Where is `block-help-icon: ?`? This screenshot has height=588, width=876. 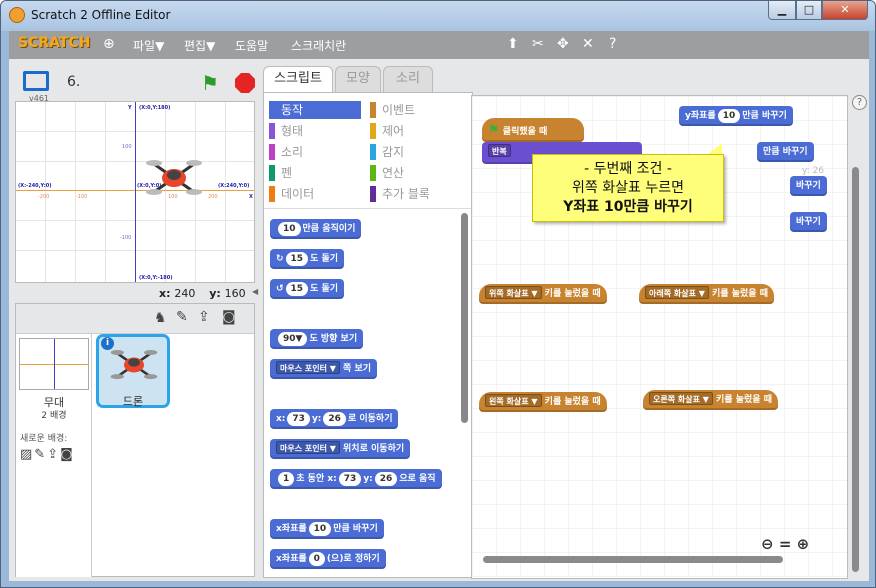 block-help-icon: ? is located at coordinates (612, 44).